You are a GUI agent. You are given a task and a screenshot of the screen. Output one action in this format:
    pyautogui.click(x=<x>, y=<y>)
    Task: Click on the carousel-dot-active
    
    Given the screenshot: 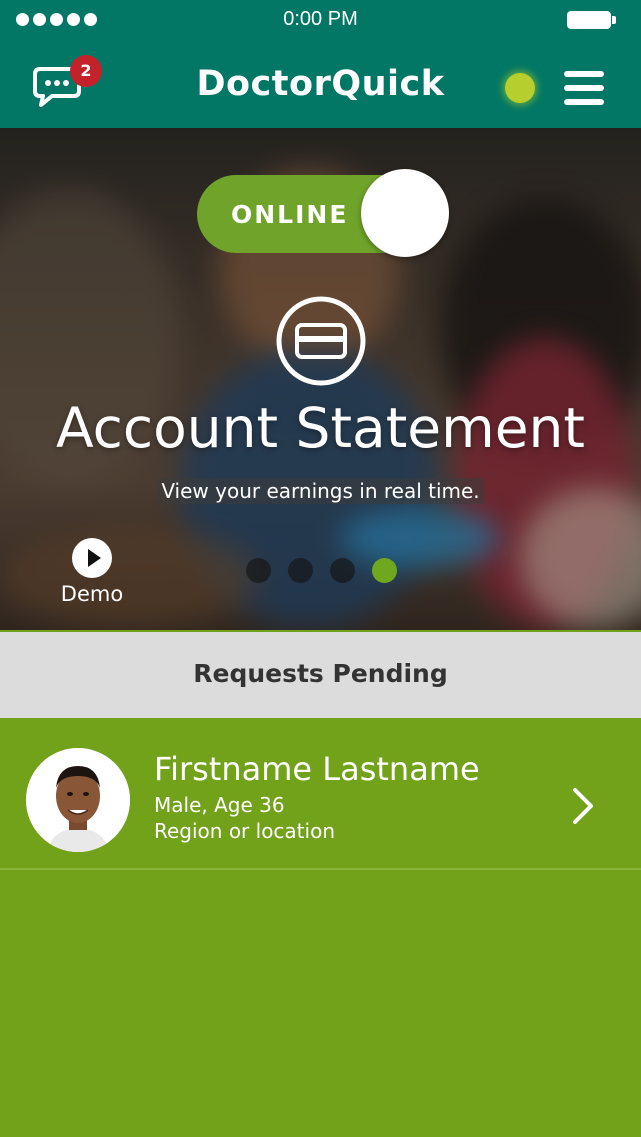 What is the action you would take?
    pyautogui.click(x=384, y=570)
    